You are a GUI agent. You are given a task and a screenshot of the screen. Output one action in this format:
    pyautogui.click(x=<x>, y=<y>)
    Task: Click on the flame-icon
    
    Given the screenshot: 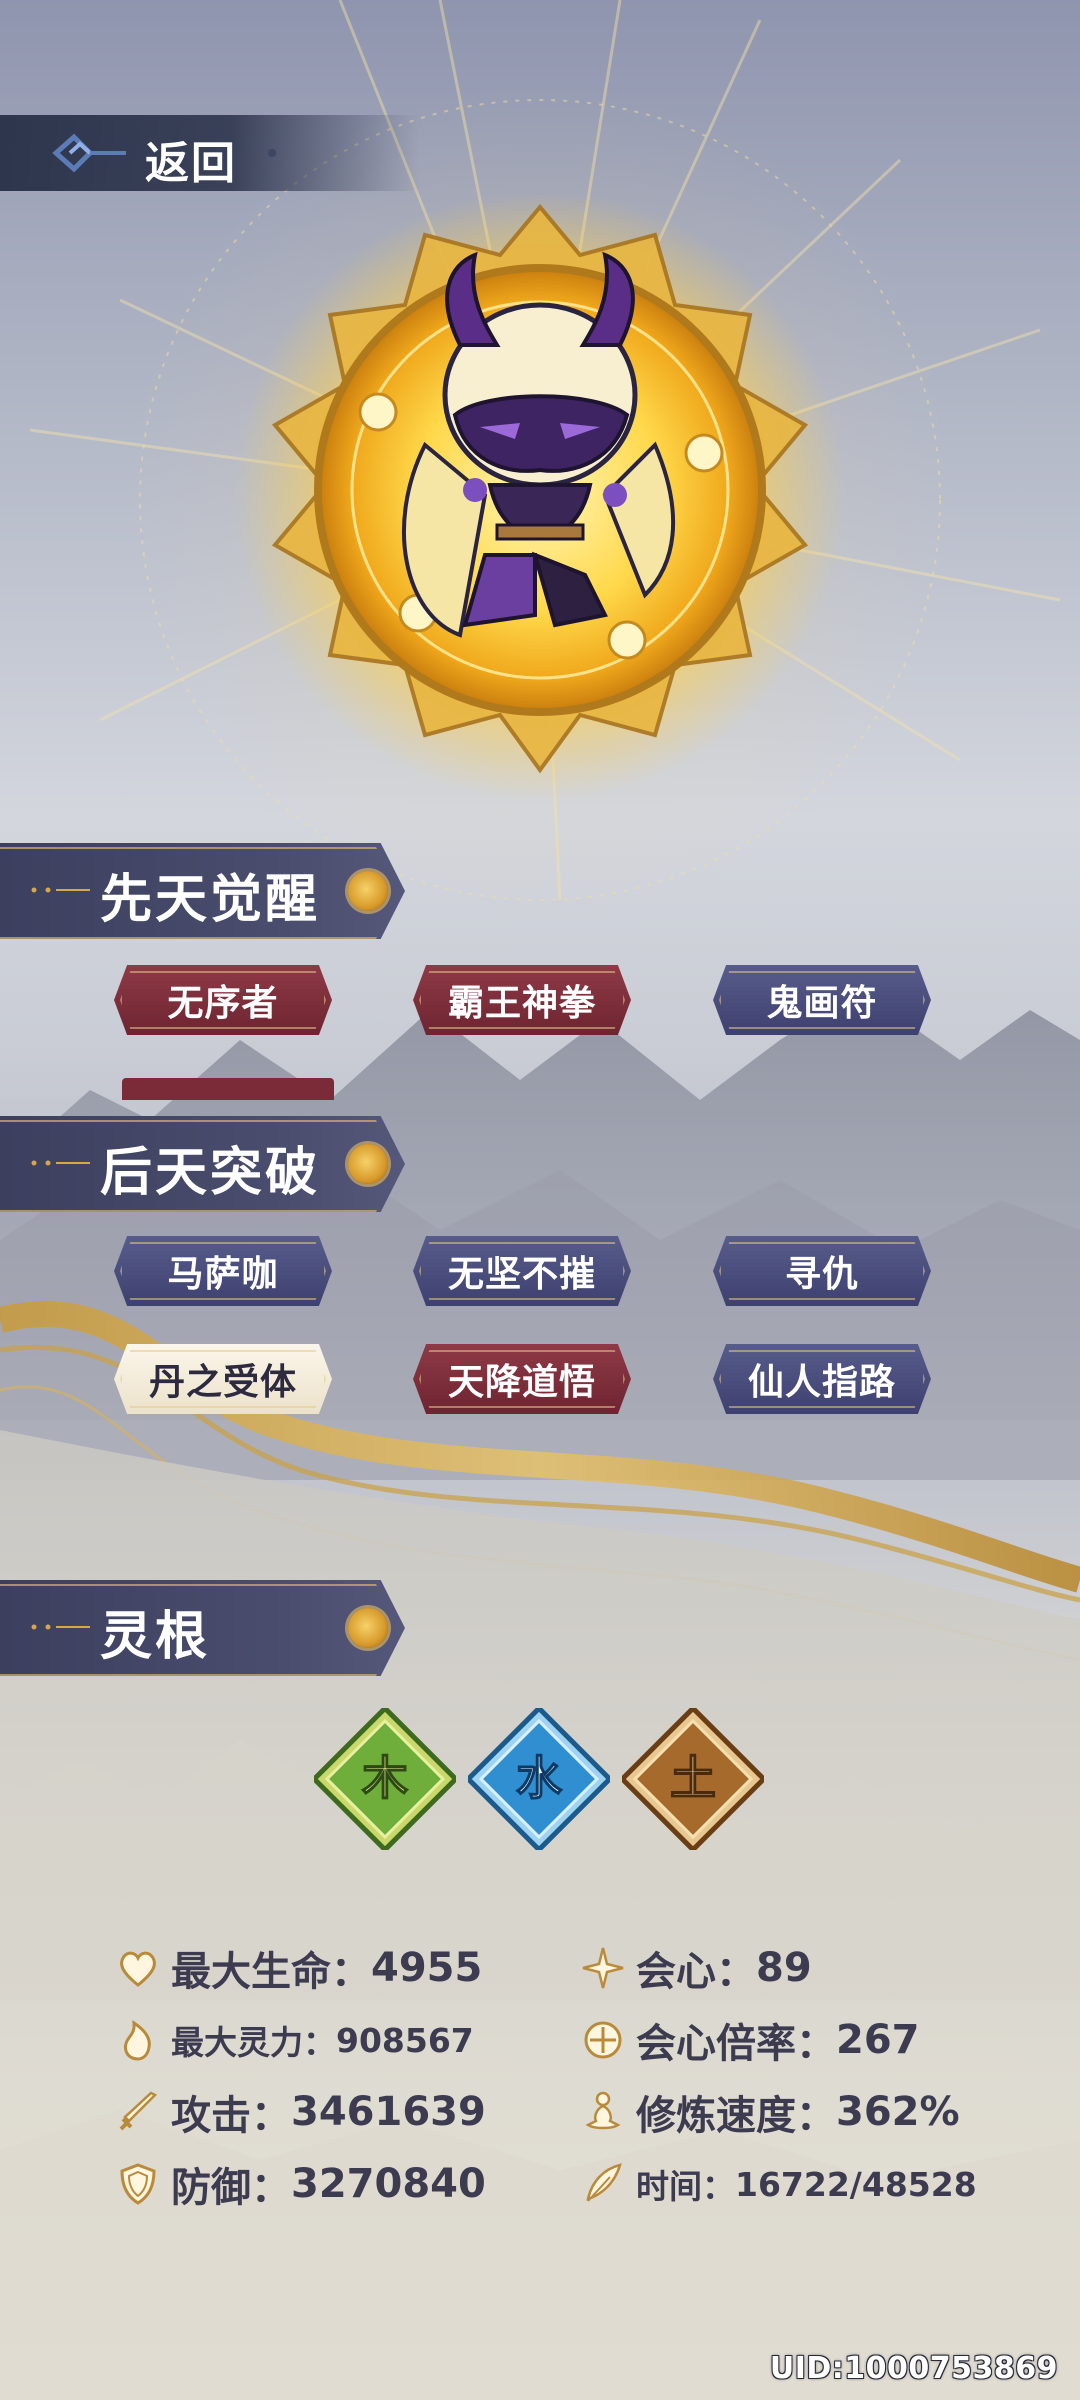 What is the action you would take?
    pyautogui.click(x=137, y=2040)
    